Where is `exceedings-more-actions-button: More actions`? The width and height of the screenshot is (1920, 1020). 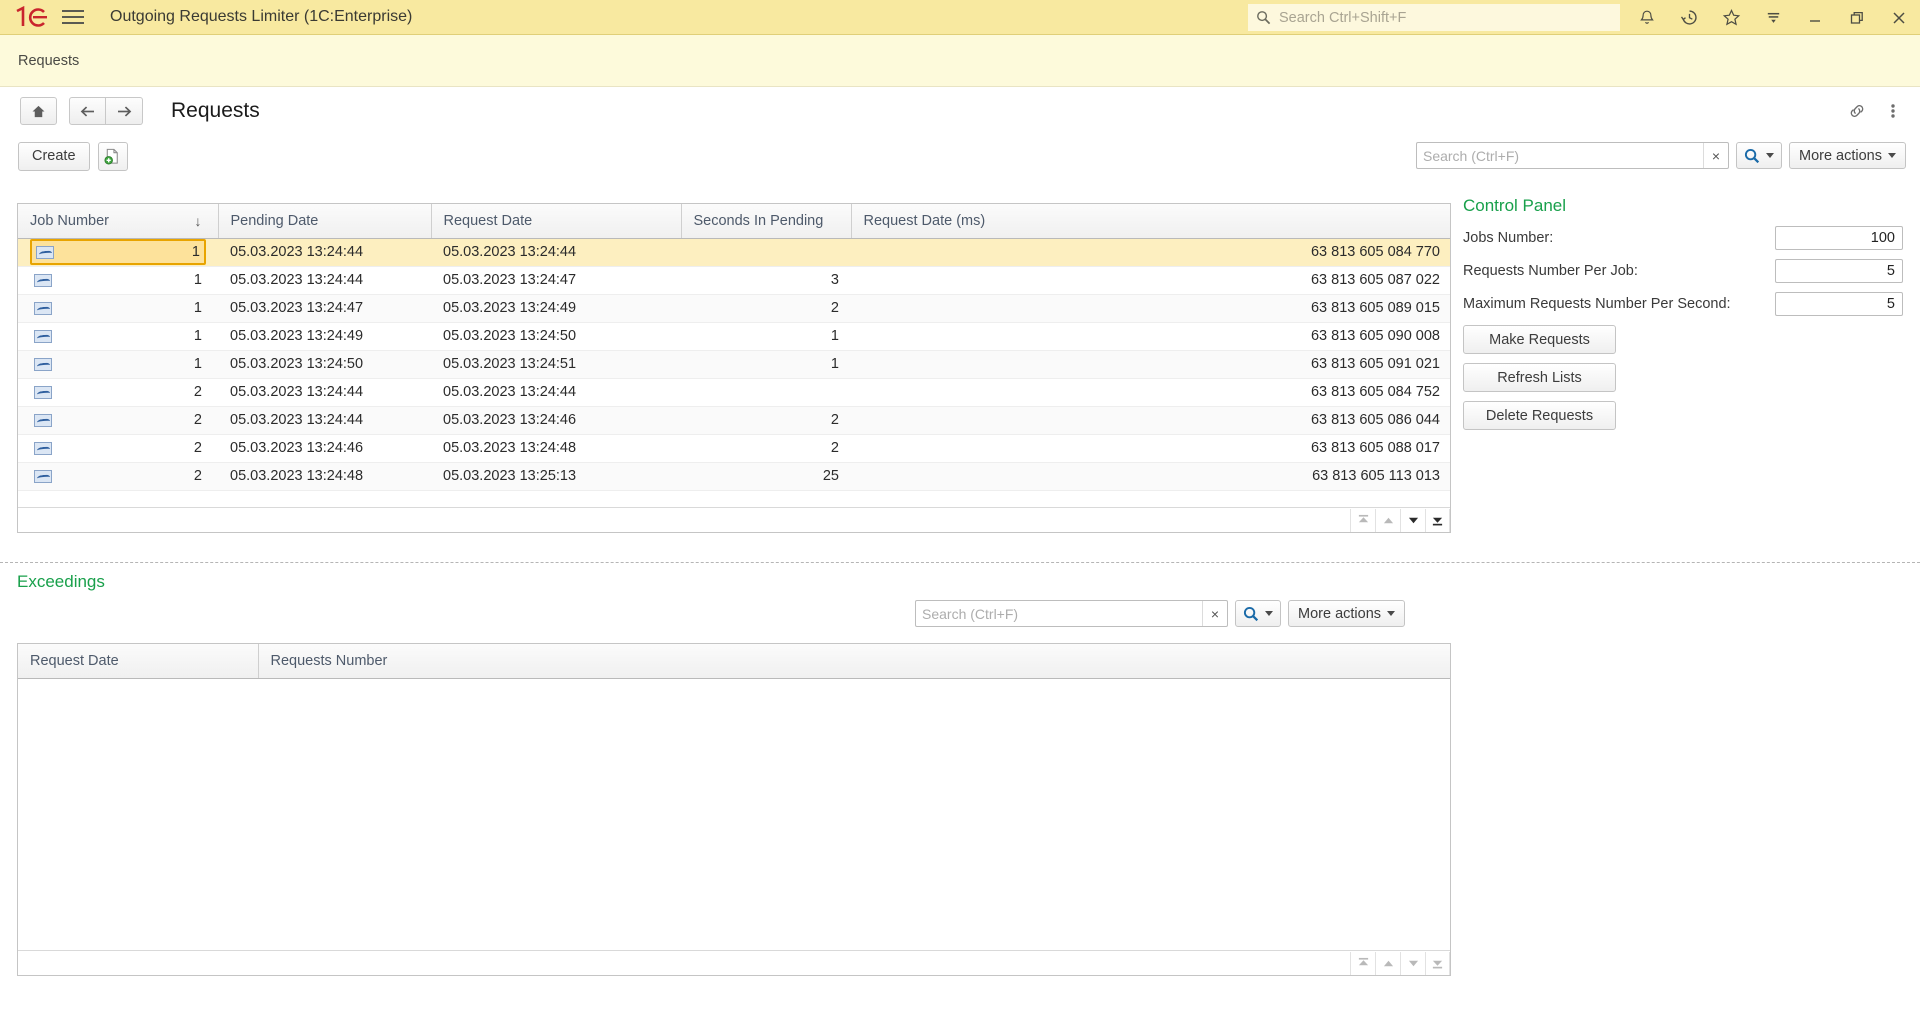 exceedings-more-actions-button: More actions is located at coordinates (1347, 613).